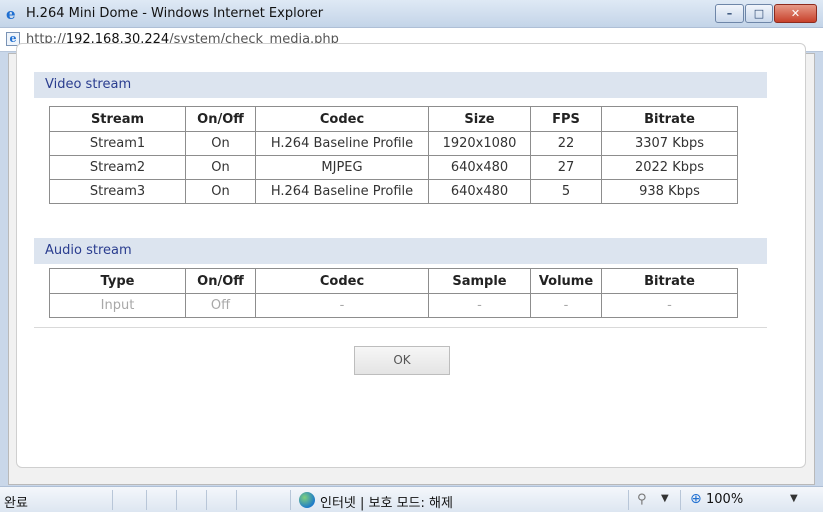  I want to click on table-cell: 27, so click(566, 167).